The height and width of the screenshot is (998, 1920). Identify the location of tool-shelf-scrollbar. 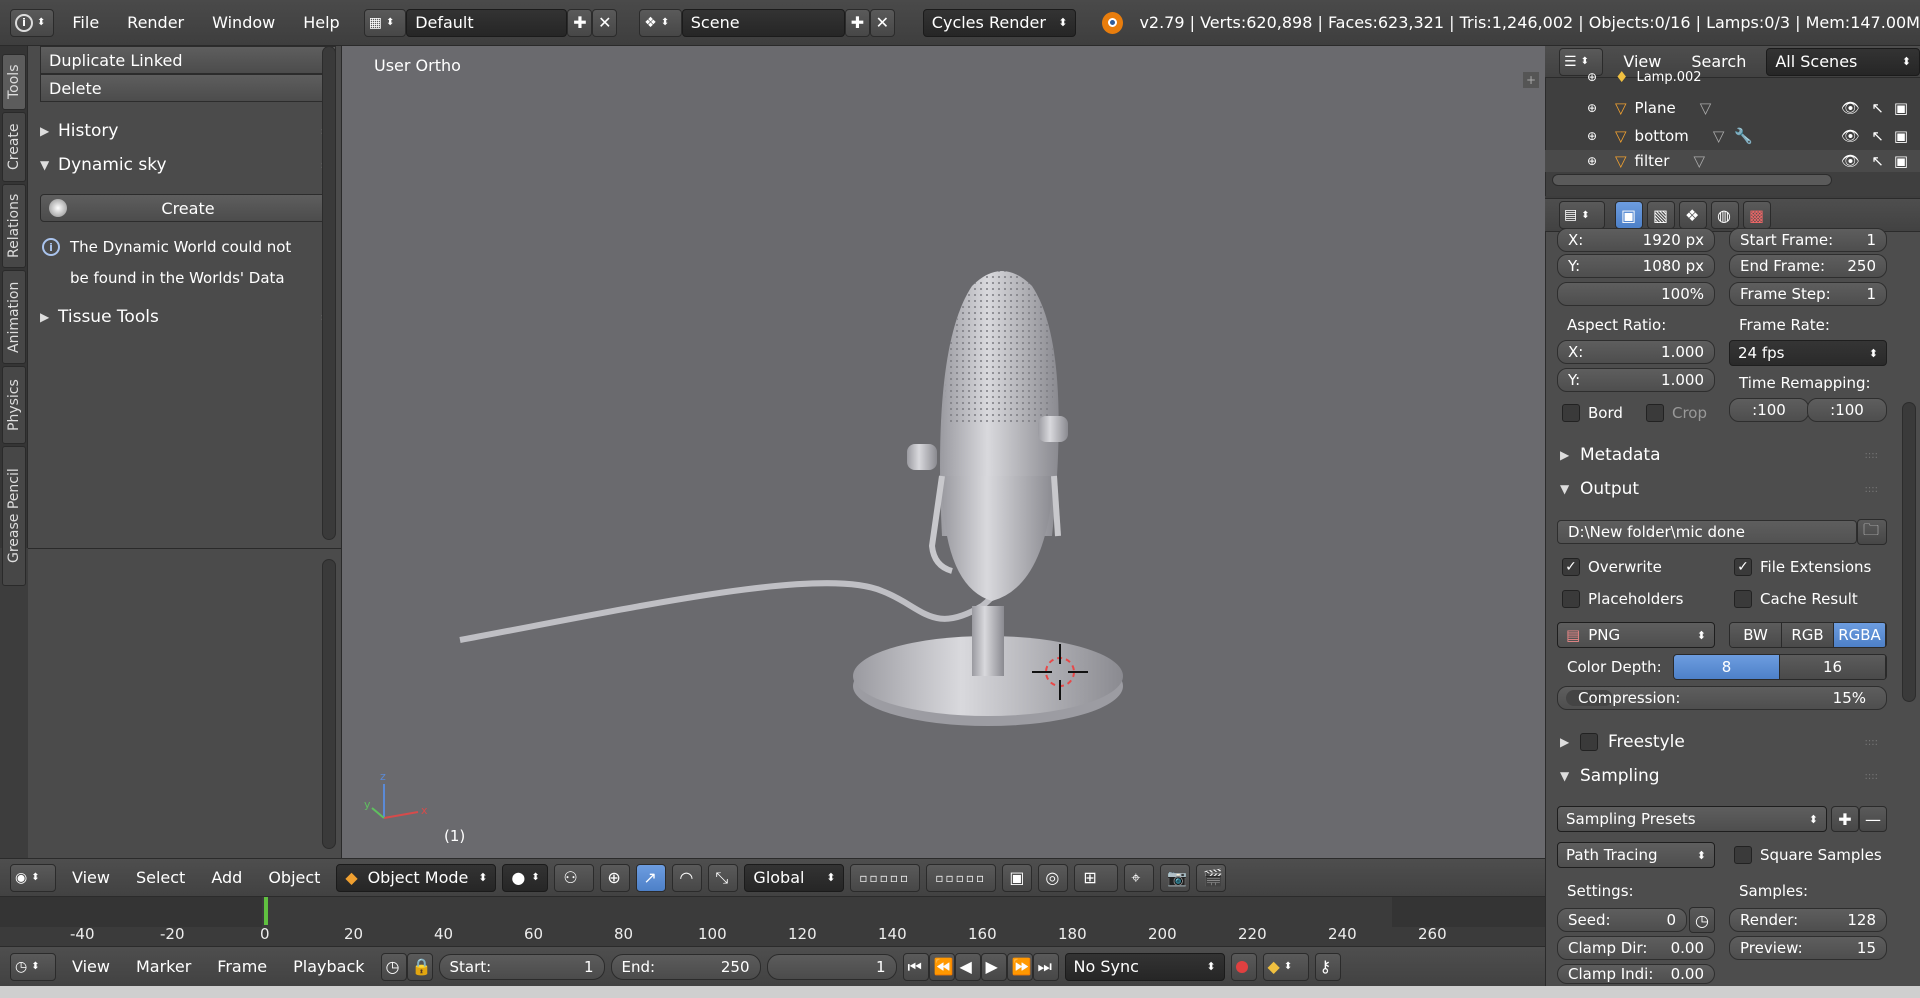
(329, 293).